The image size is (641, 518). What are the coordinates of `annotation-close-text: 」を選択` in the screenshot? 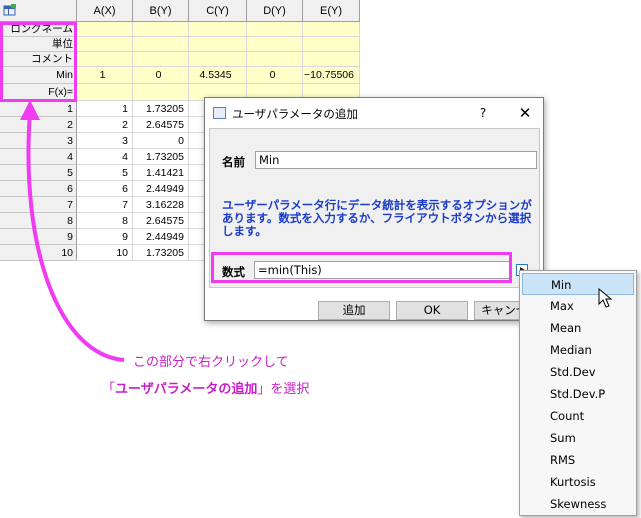 It's located at (283, 389).